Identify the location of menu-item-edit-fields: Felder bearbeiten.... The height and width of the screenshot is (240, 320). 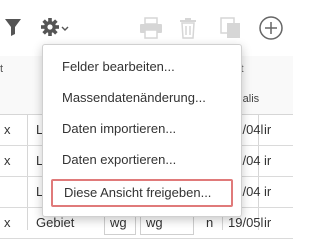
(142, 67).